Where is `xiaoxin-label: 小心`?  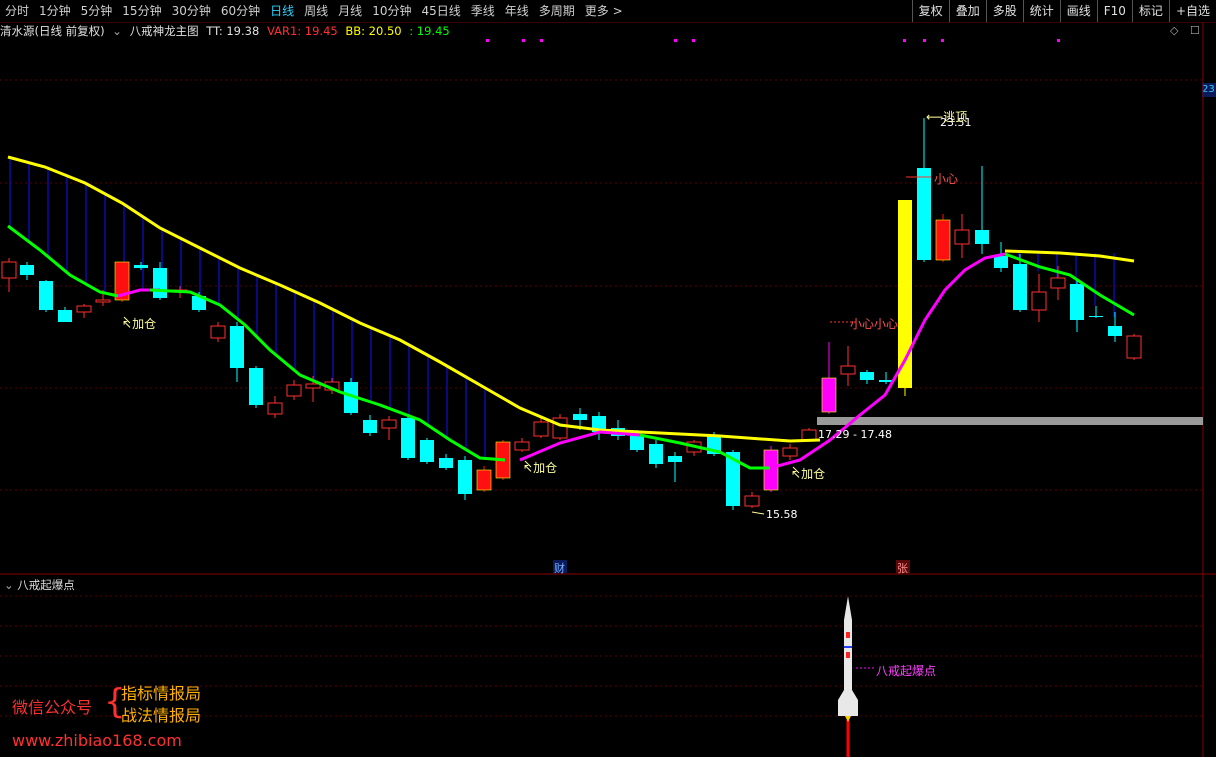
xiaoxin-label: 小心 is located at coordinates (946, 179).